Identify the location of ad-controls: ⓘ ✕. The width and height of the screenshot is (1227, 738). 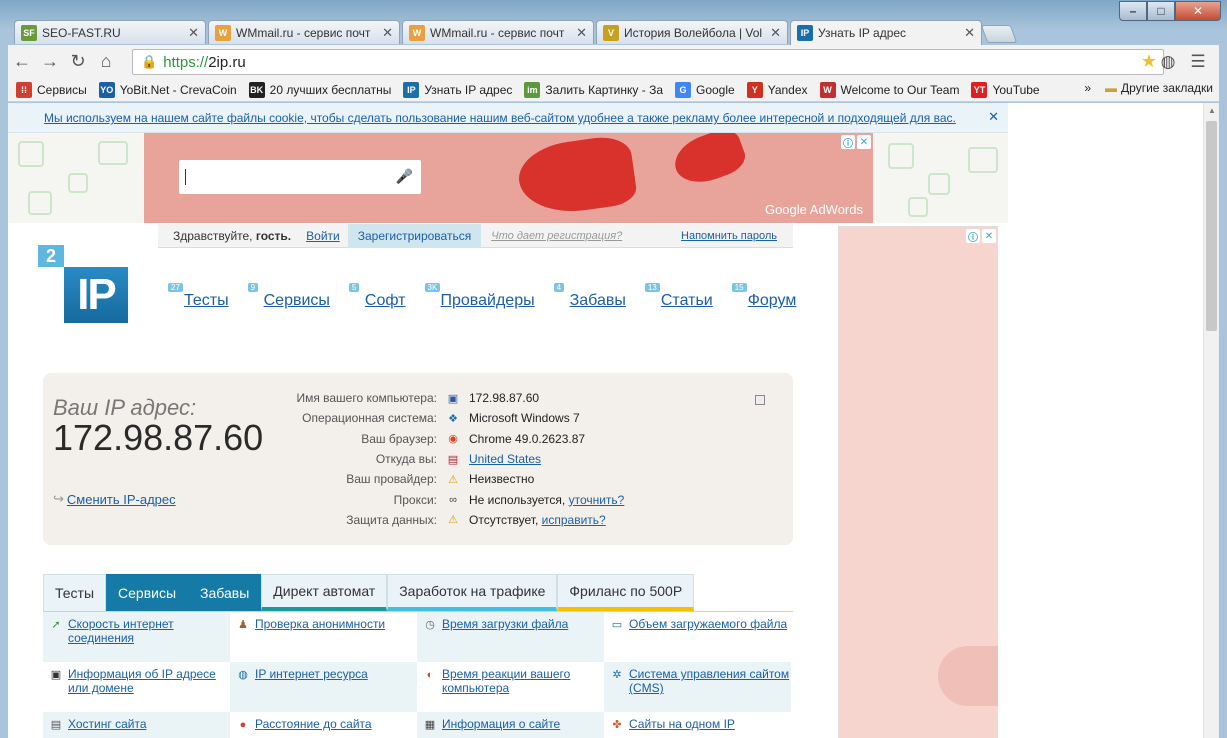
(856, 142).